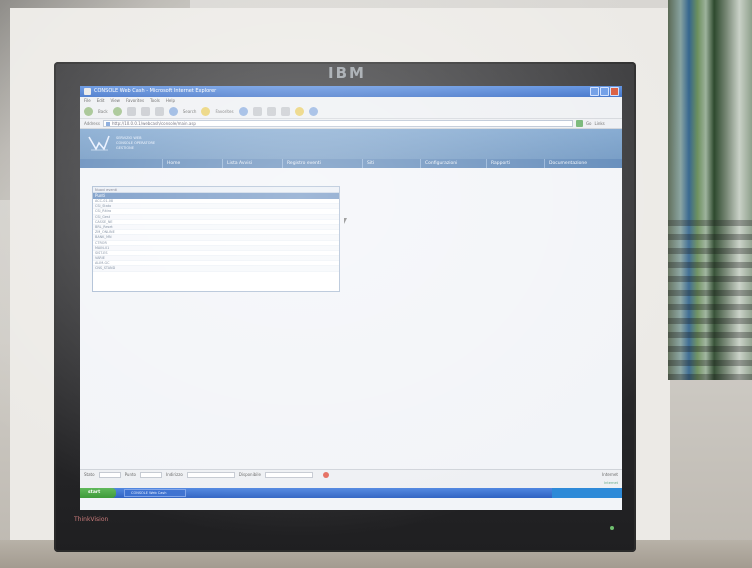 The image size is (752, 568). I want to click on links-button: Links, so click(599, 123).